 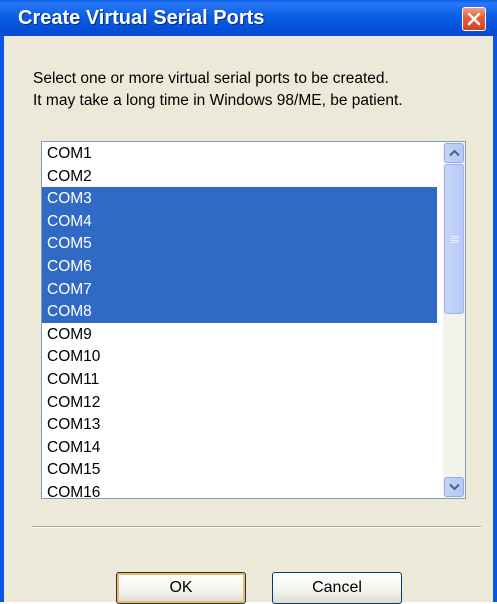 I want to click on list-item: COM9, so click(x=239, y=334).